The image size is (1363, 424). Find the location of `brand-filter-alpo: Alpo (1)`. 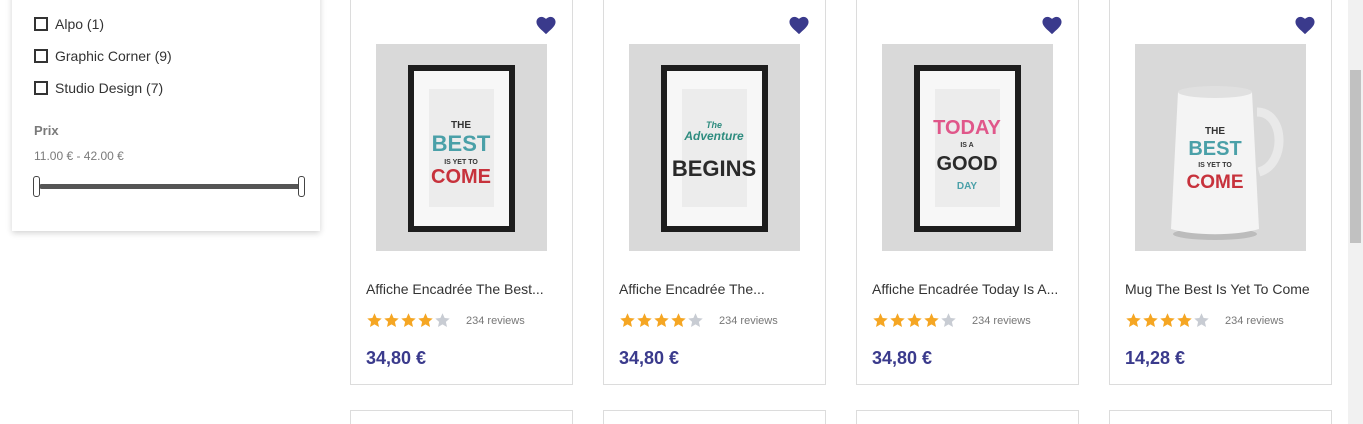

brand-filter-alpo: Alpo (1) is located at coordinates (103, 24).